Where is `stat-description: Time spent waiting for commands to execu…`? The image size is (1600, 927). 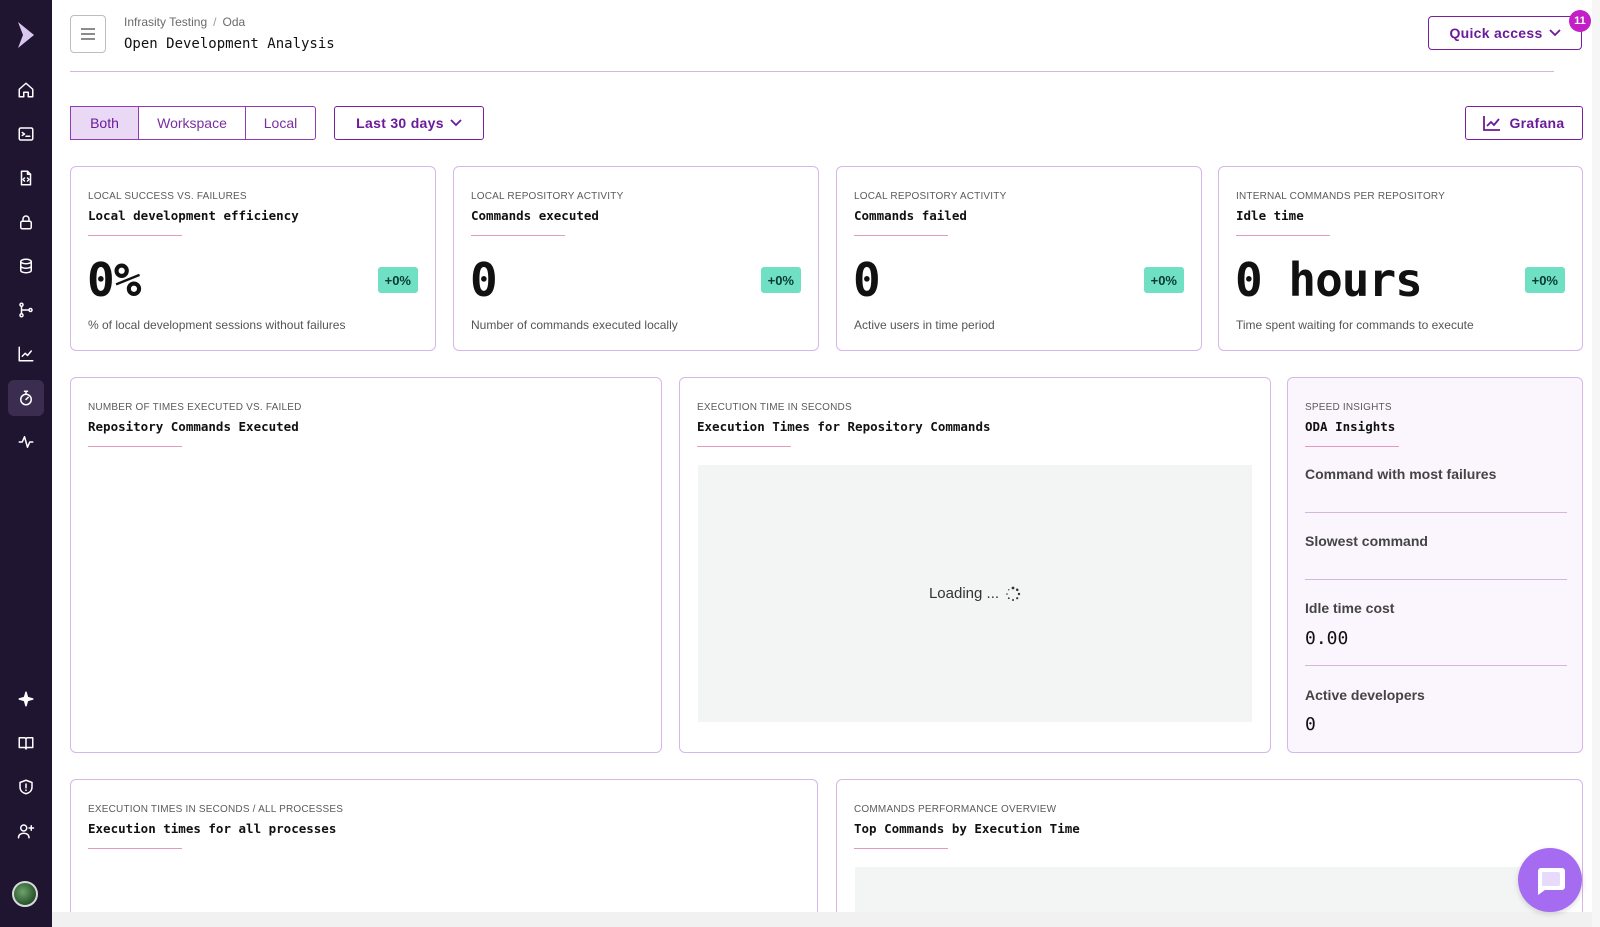 stat-description: Time spent waiting for commands to execu… is located at coordinates (1355, 325).